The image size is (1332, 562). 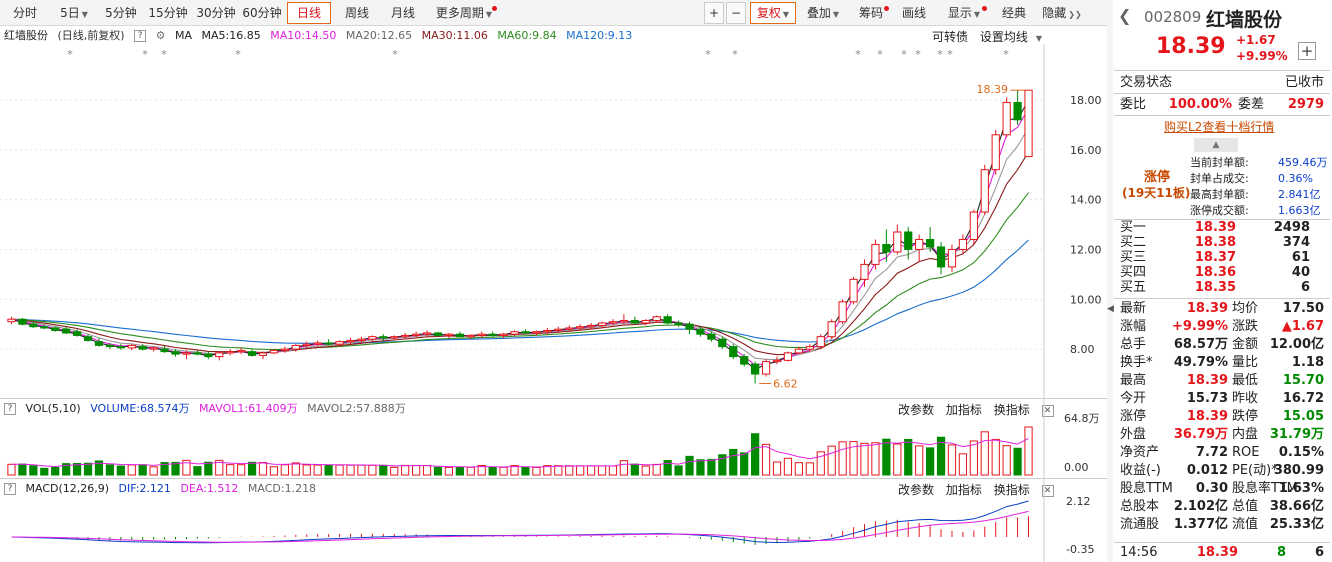 I want to click on overlay-dropdown: 叠加 ▼, so click(x=823, y=13).